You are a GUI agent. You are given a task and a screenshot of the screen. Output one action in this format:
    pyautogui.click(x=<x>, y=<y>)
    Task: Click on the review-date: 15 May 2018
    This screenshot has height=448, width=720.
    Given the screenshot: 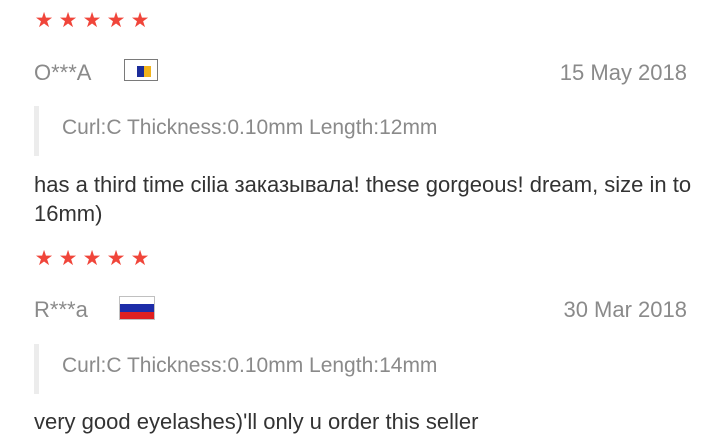 What is the action you would take?
    pyautogui.click(x=623, y=72)
    